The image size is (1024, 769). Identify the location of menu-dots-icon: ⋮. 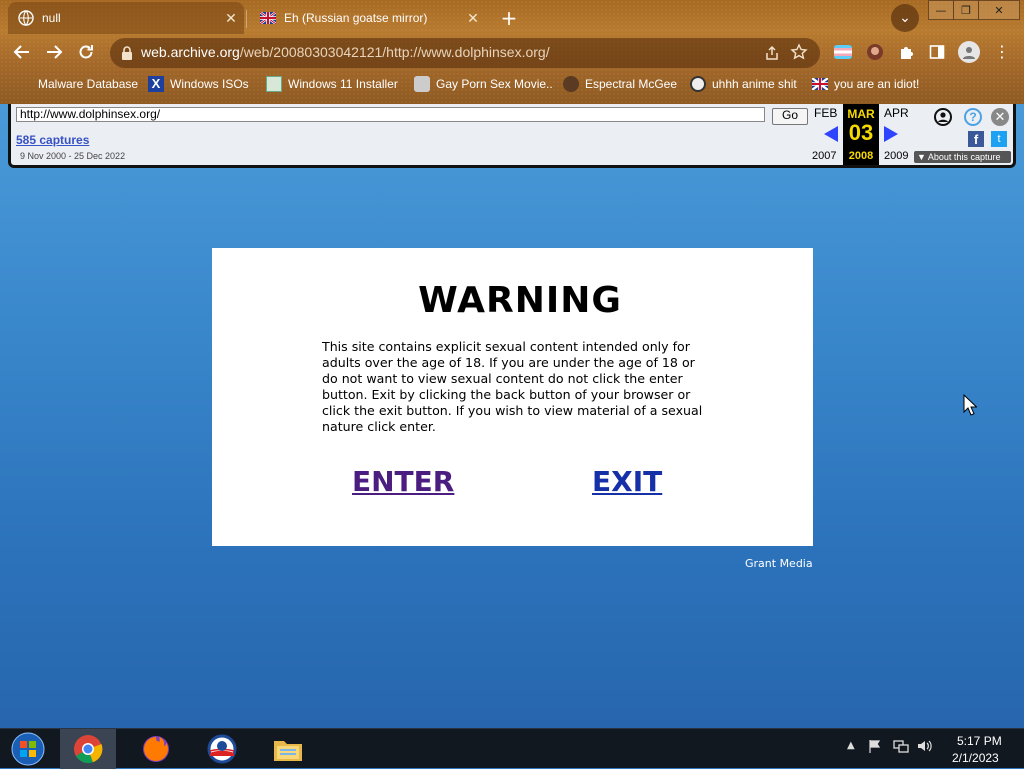
(1002, 51).